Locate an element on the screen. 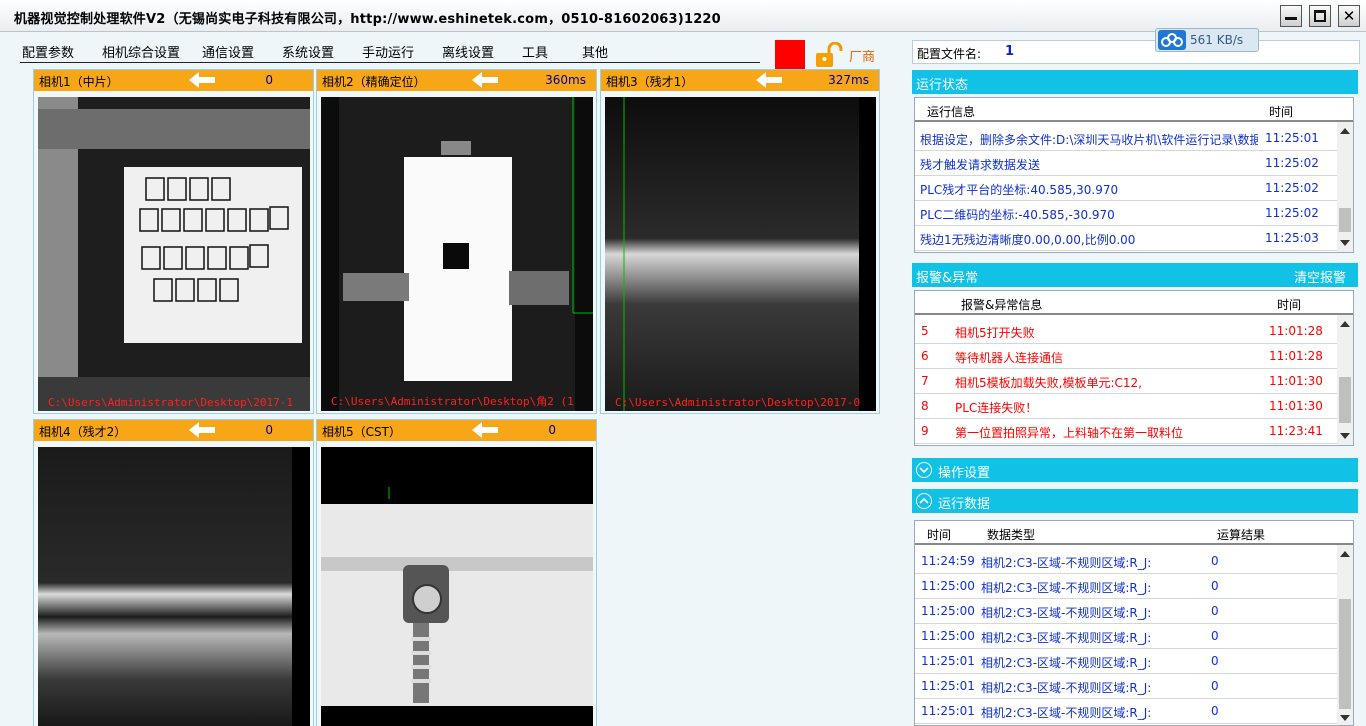  vendor-button: 厂商 is located at coordinates (850, 54).